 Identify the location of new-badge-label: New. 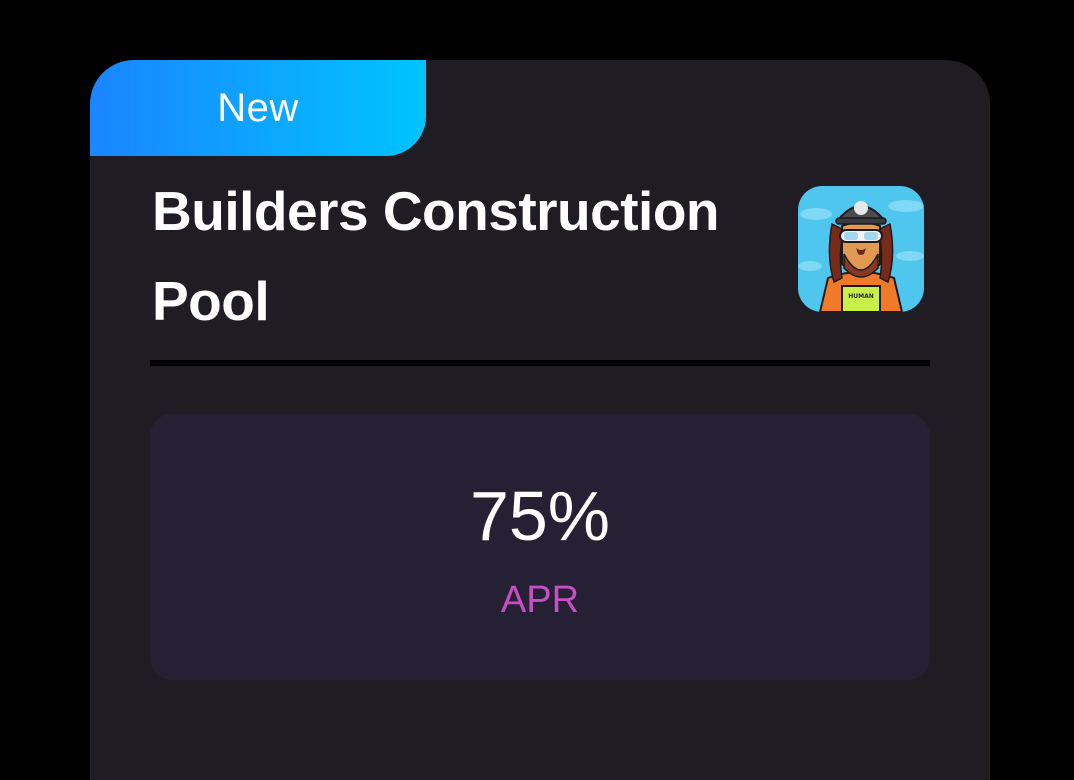
(258, 107).